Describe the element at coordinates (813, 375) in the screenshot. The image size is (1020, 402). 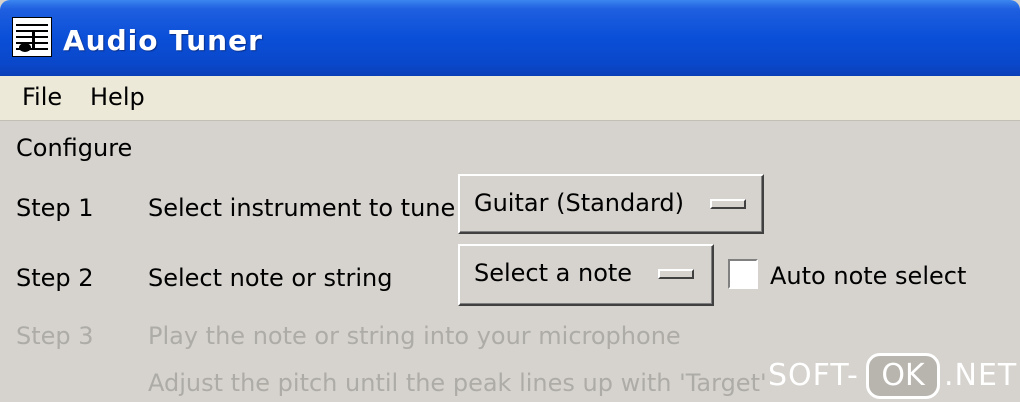
I see `watermark-left: SOFT-` at that location.